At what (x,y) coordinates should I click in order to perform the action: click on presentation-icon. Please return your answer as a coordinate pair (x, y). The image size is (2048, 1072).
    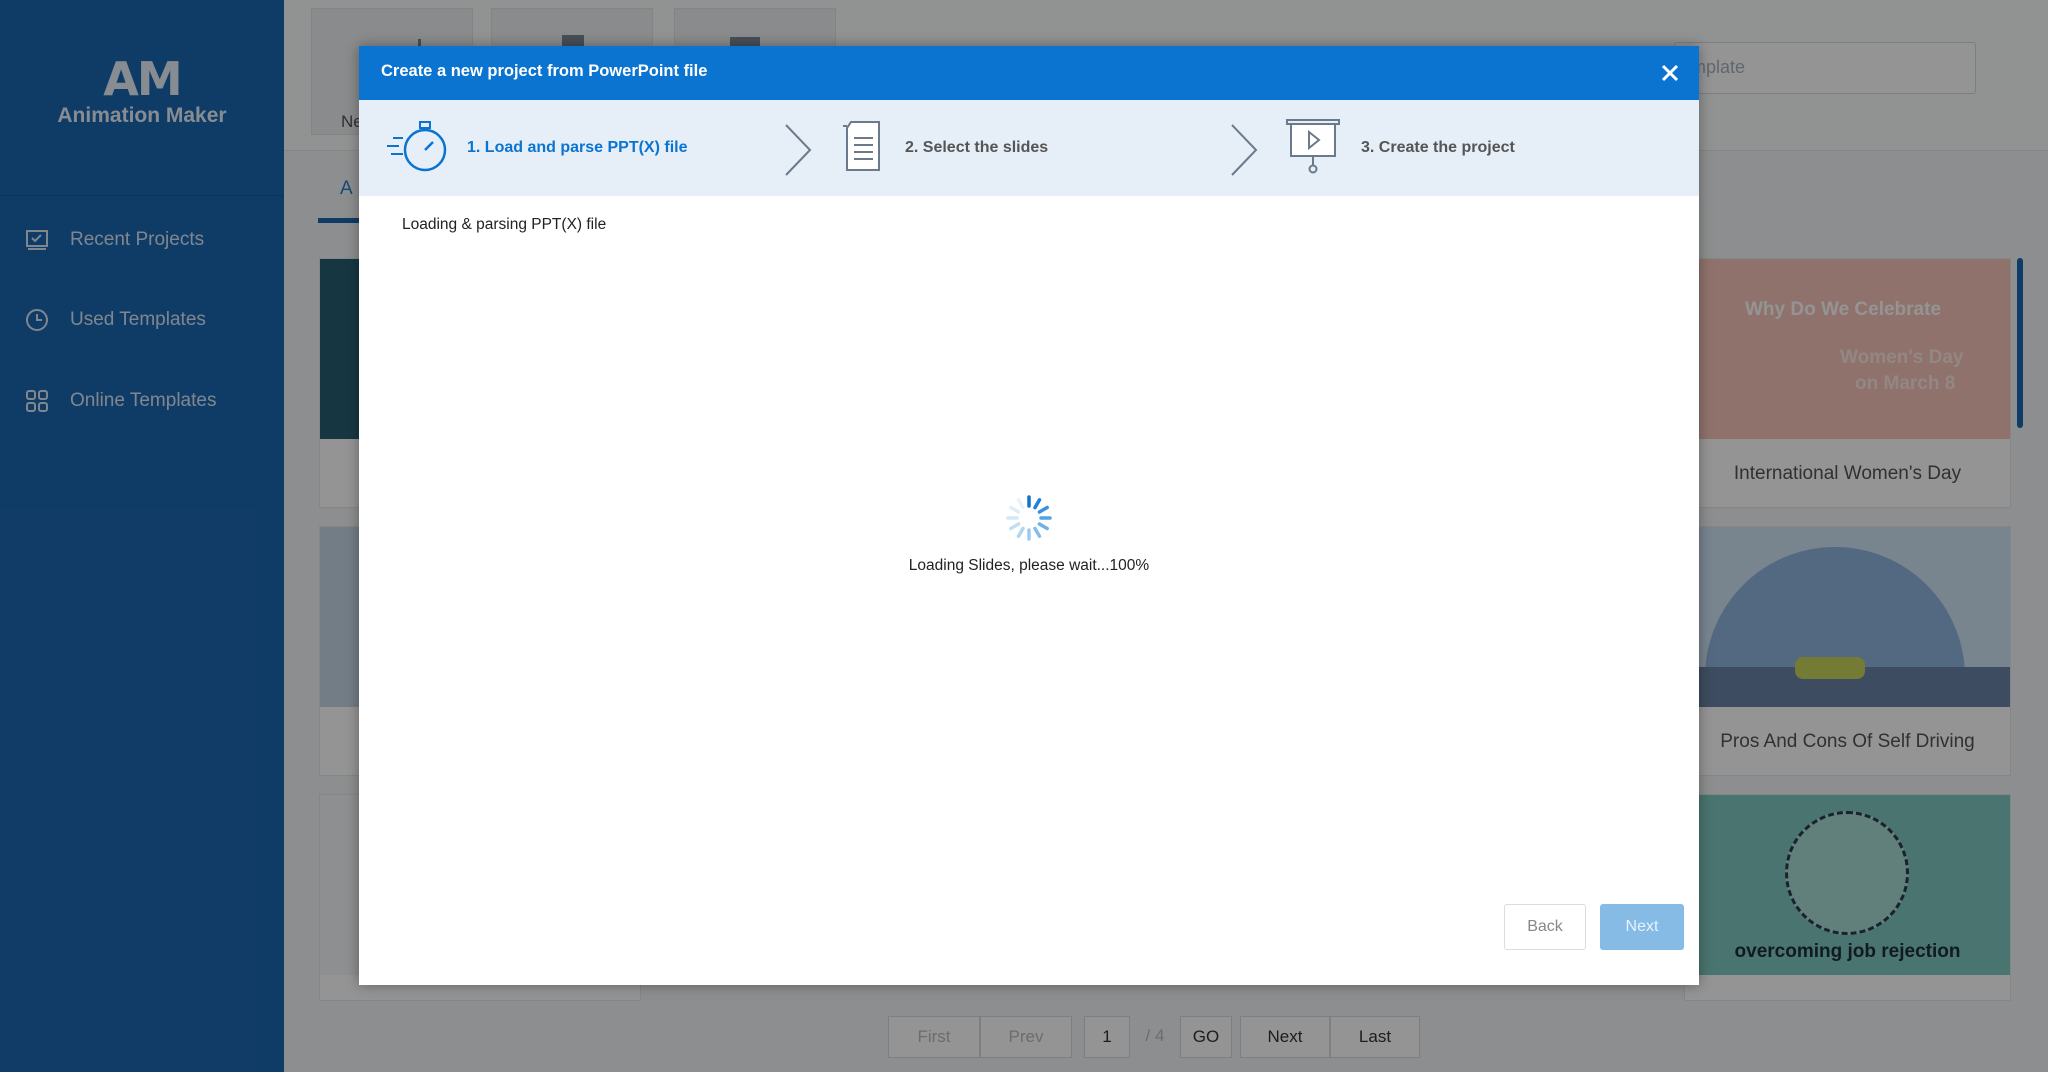
    Looking at the image, I should click on (1313, 148).